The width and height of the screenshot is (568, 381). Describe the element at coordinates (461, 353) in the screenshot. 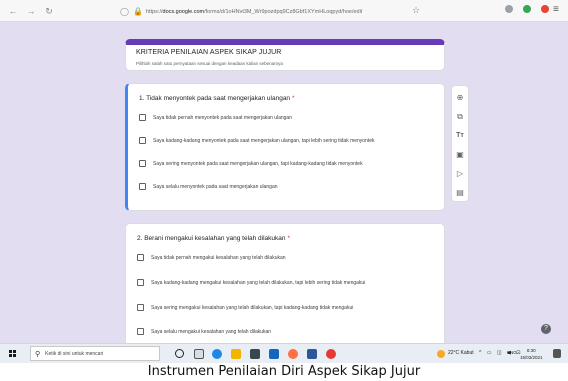

I see `weather-text: 22°C Kabut` at that location.